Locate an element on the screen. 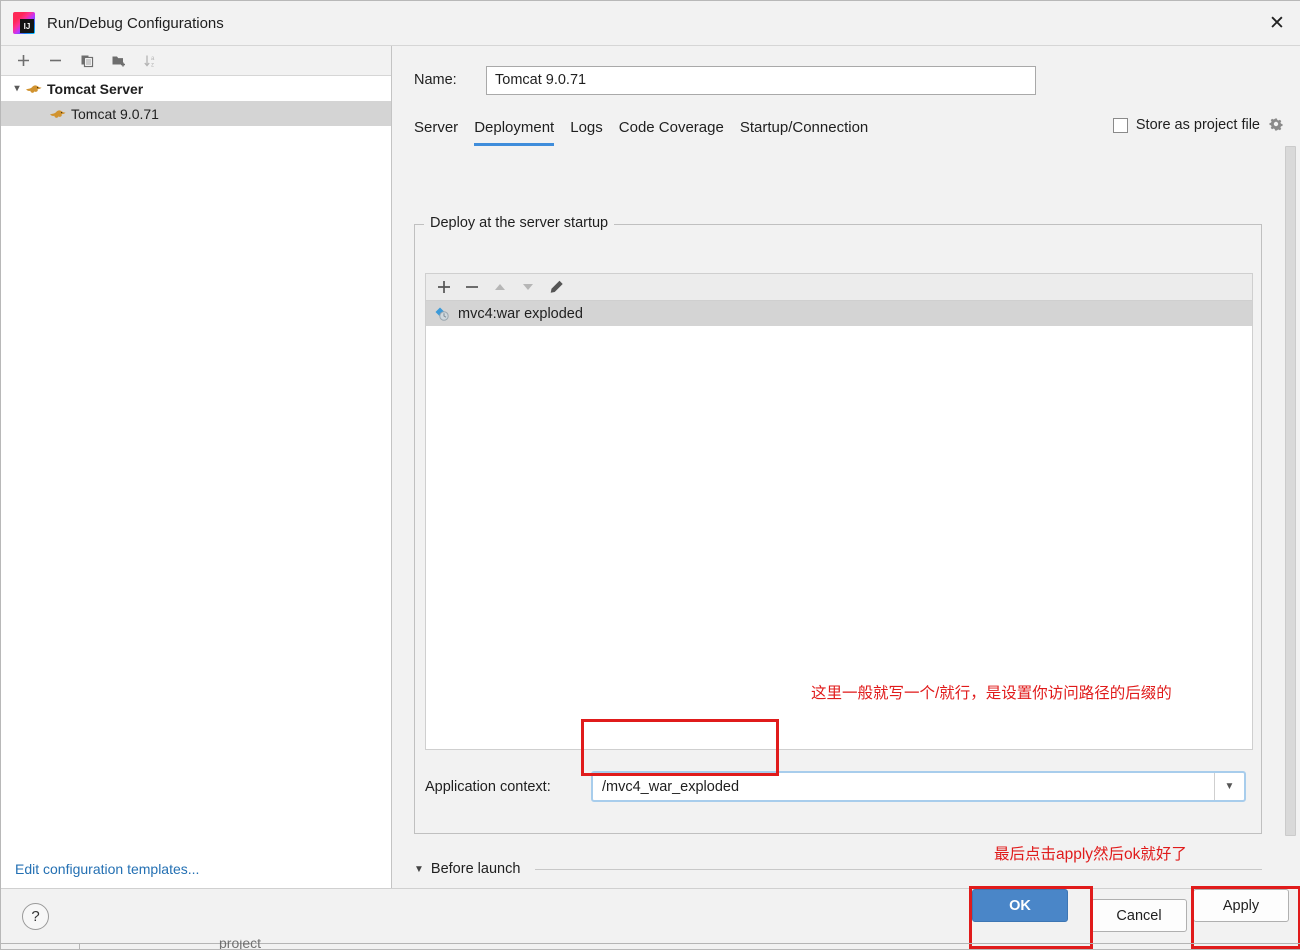 The height and width of the screenshot is (950, 1300). deployment-toolbar is located at coordinates (839, 286).